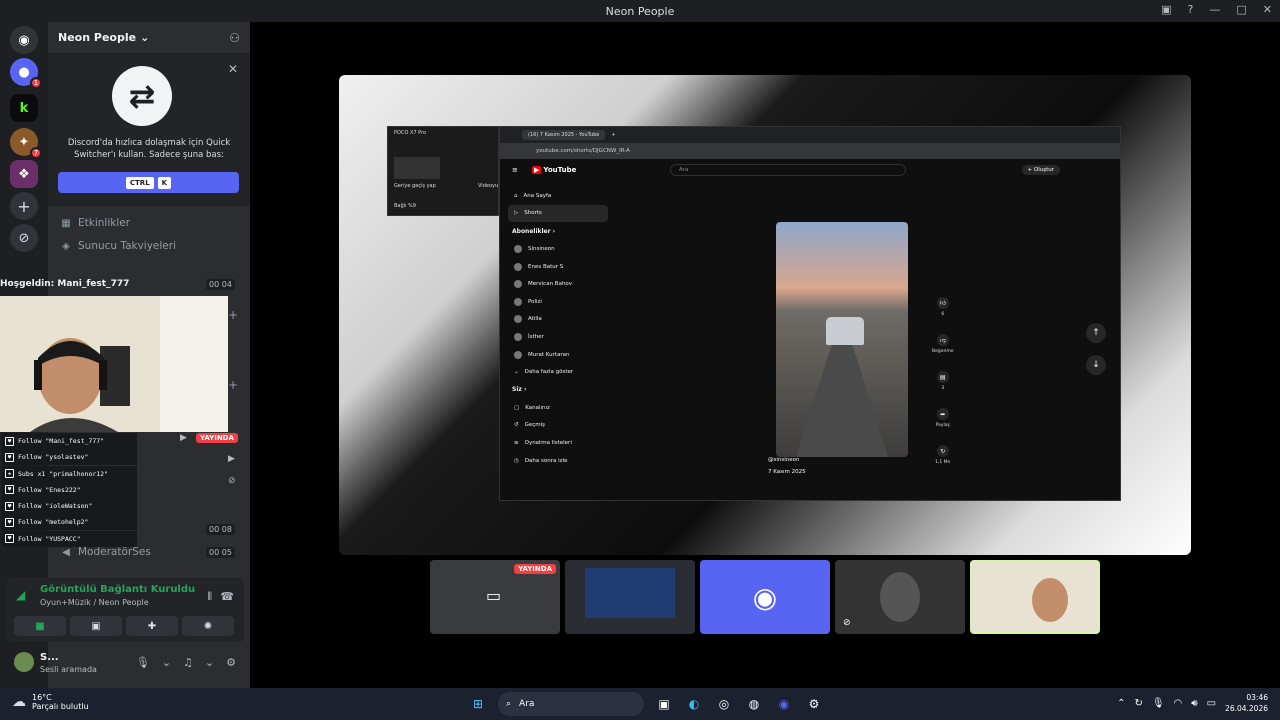  Describe the element at coordinates (1178, 703) in the screenshot. I see `wifi-icon: ◠` at that location.